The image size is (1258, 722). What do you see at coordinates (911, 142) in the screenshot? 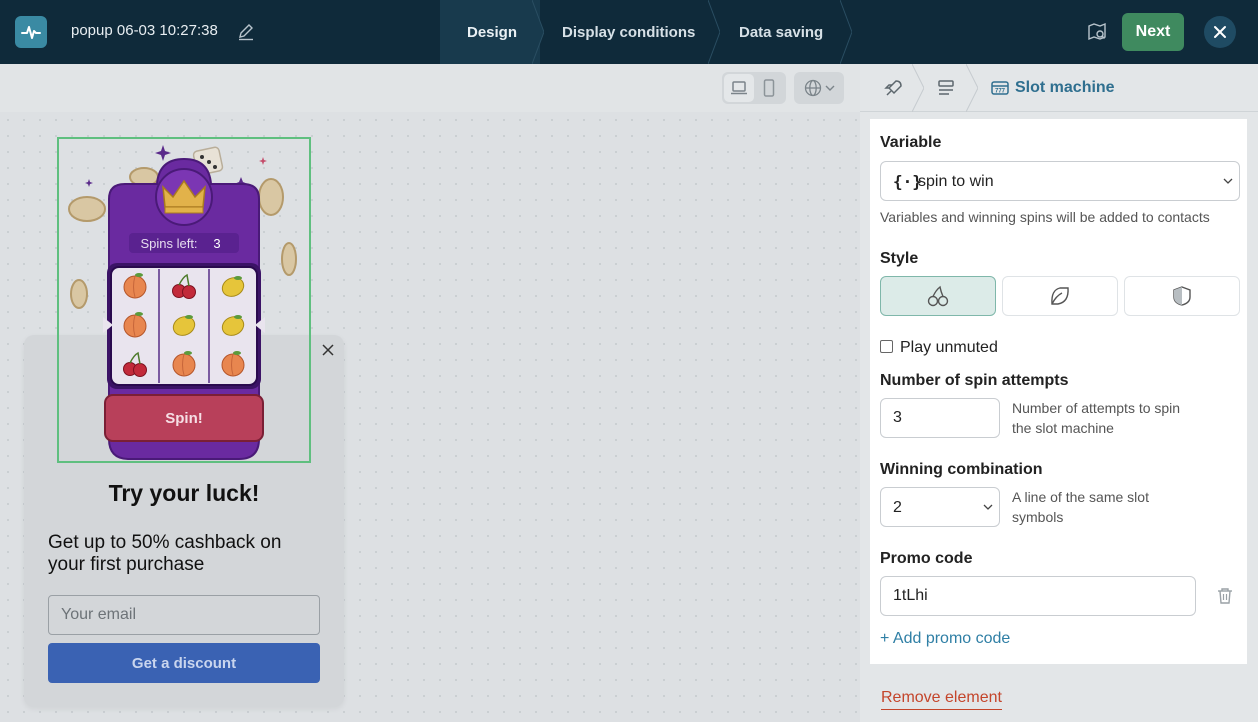
I see `variable-label: Variable` at bounding box center [911, 142].